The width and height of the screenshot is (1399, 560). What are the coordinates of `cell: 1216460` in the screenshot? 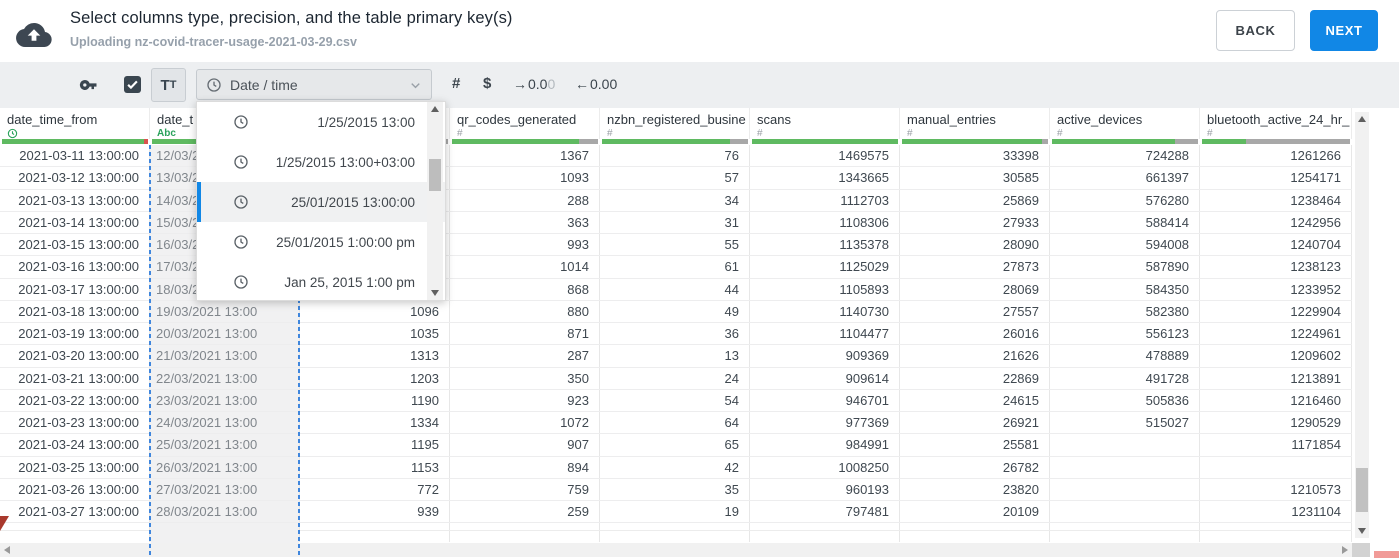 It's located at (1276, 400).